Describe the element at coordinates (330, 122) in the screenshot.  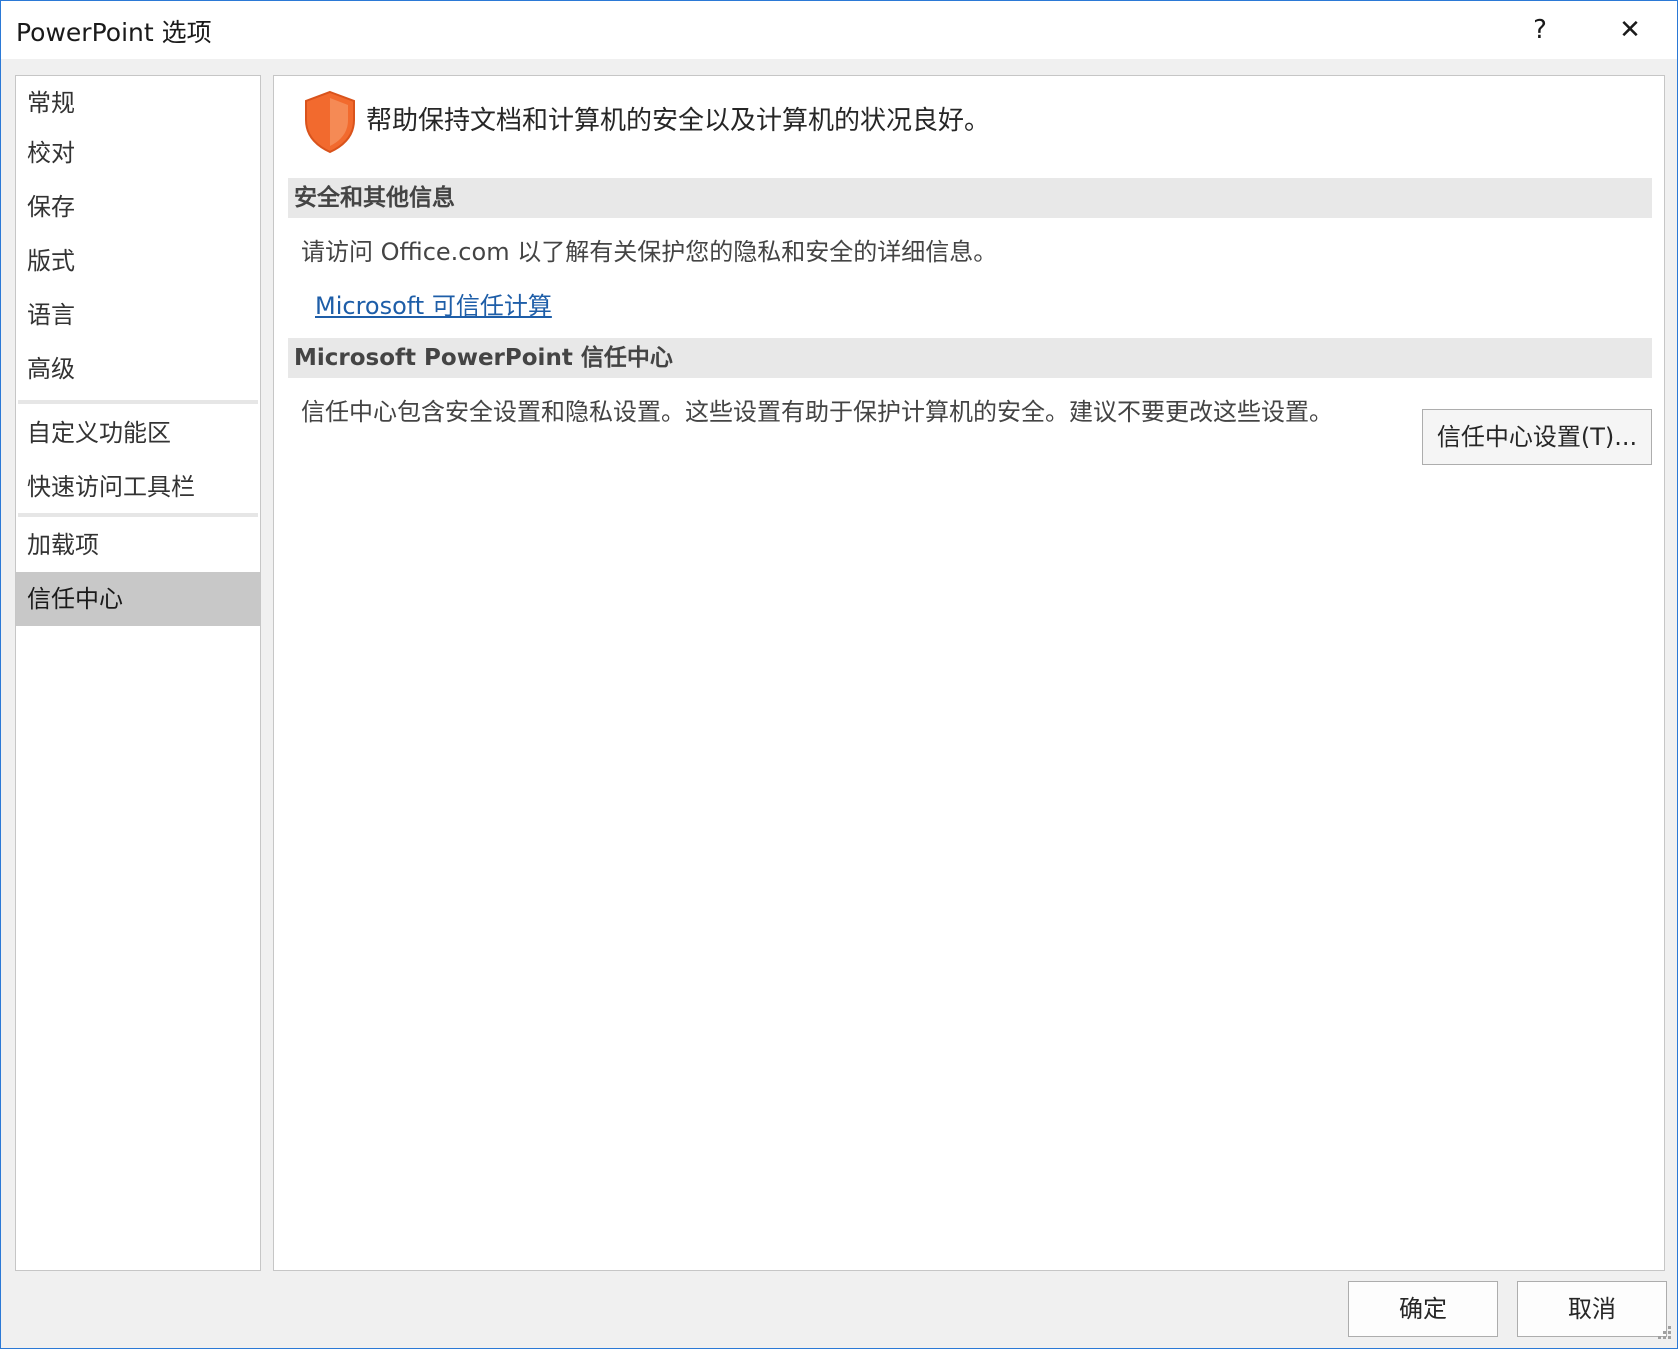
I see `shield-icon` at that location.